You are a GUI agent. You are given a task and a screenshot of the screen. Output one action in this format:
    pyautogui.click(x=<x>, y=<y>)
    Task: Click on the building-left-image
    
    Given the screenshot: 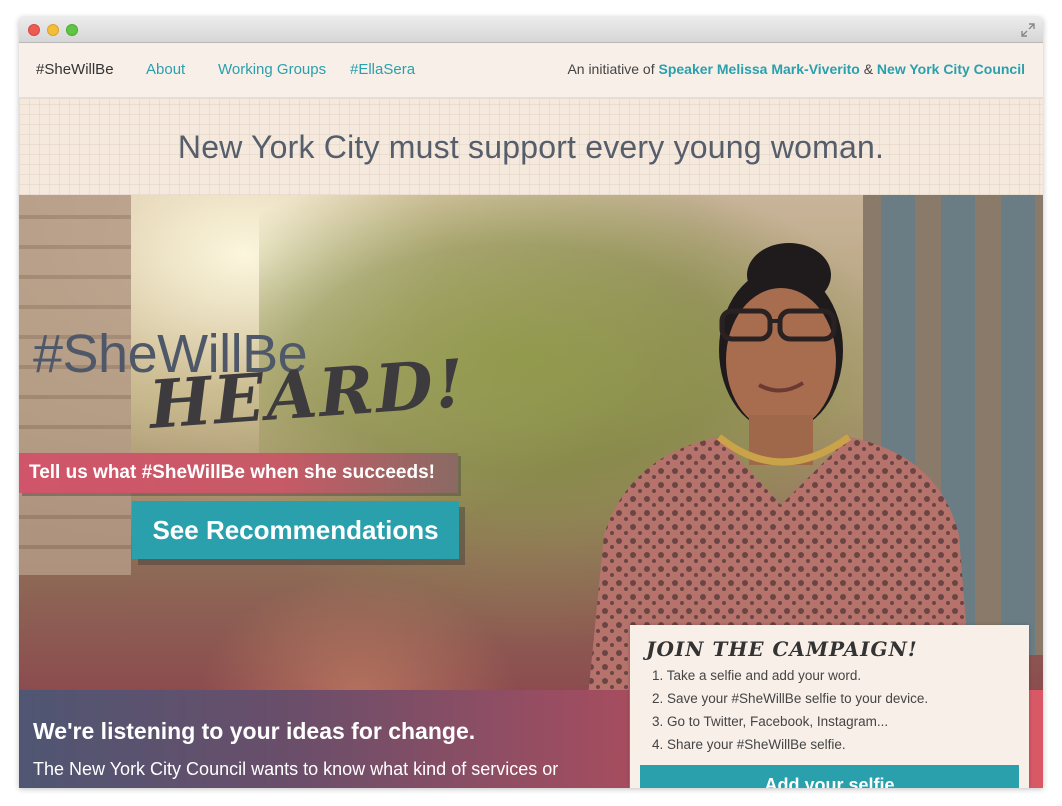 What is the action you would take?
    pyautogui.click(x=75, y=385)
    